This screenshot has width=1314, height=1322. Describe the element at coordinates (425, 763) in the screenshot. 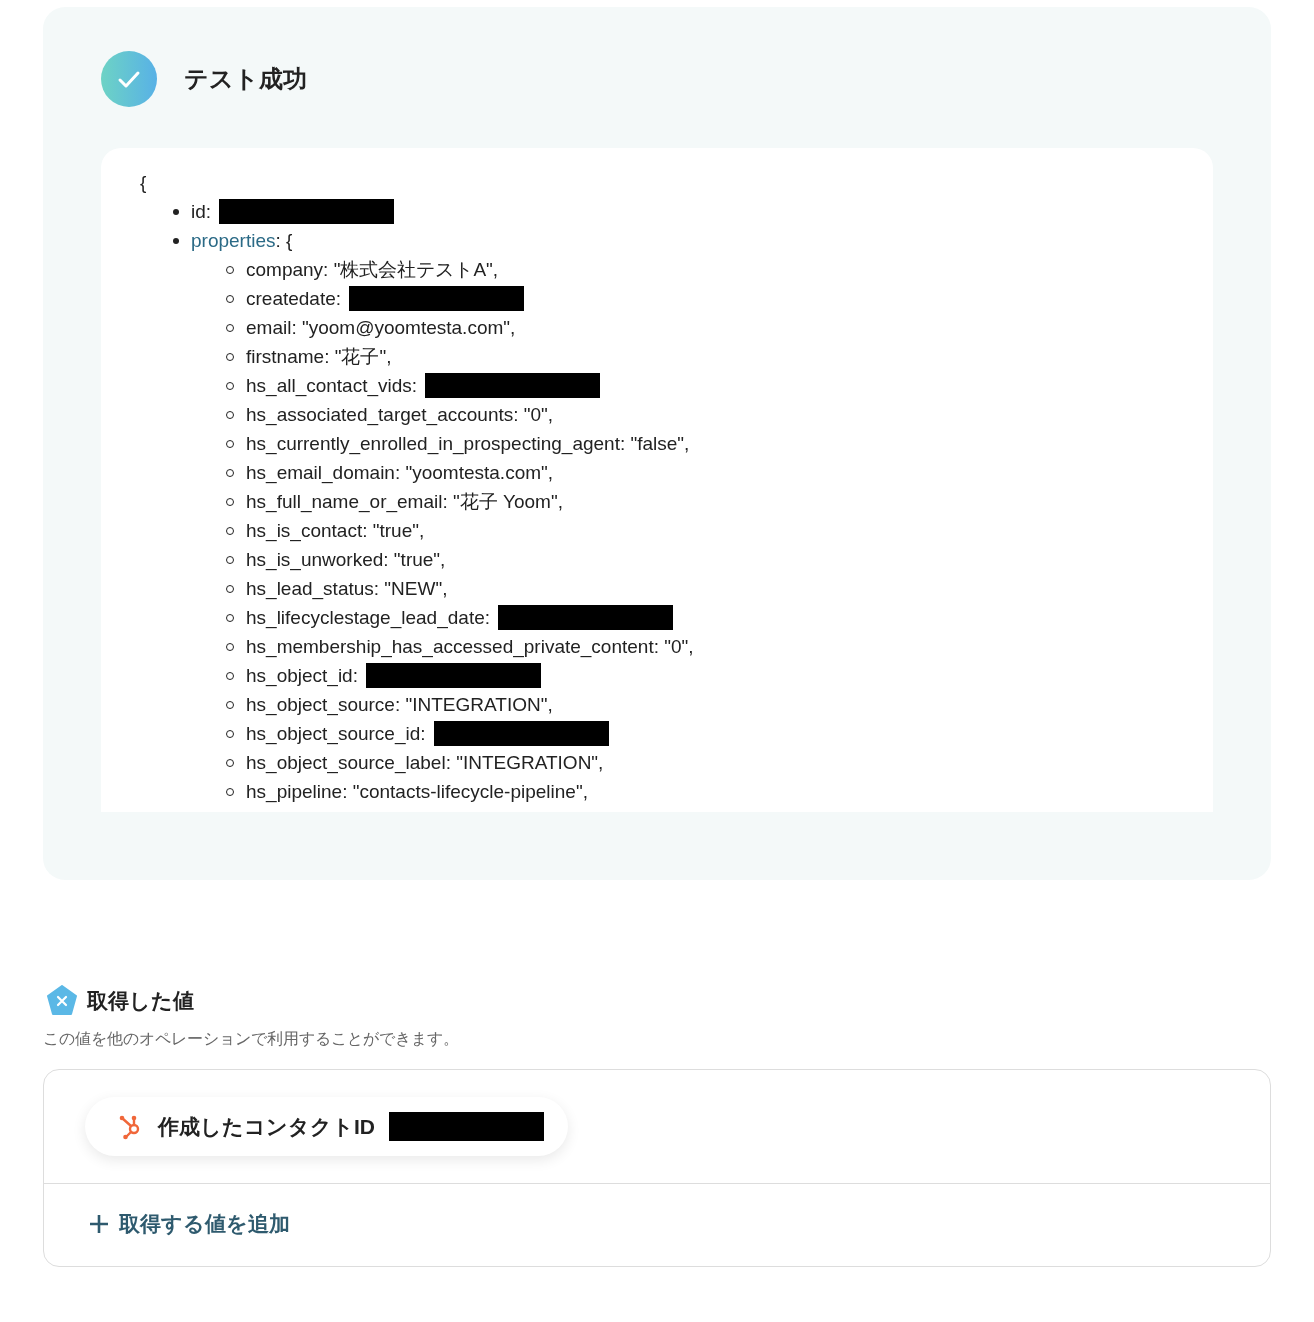

I see `json-line: hs_object_source_label: "INTEGRATION",` at that location.